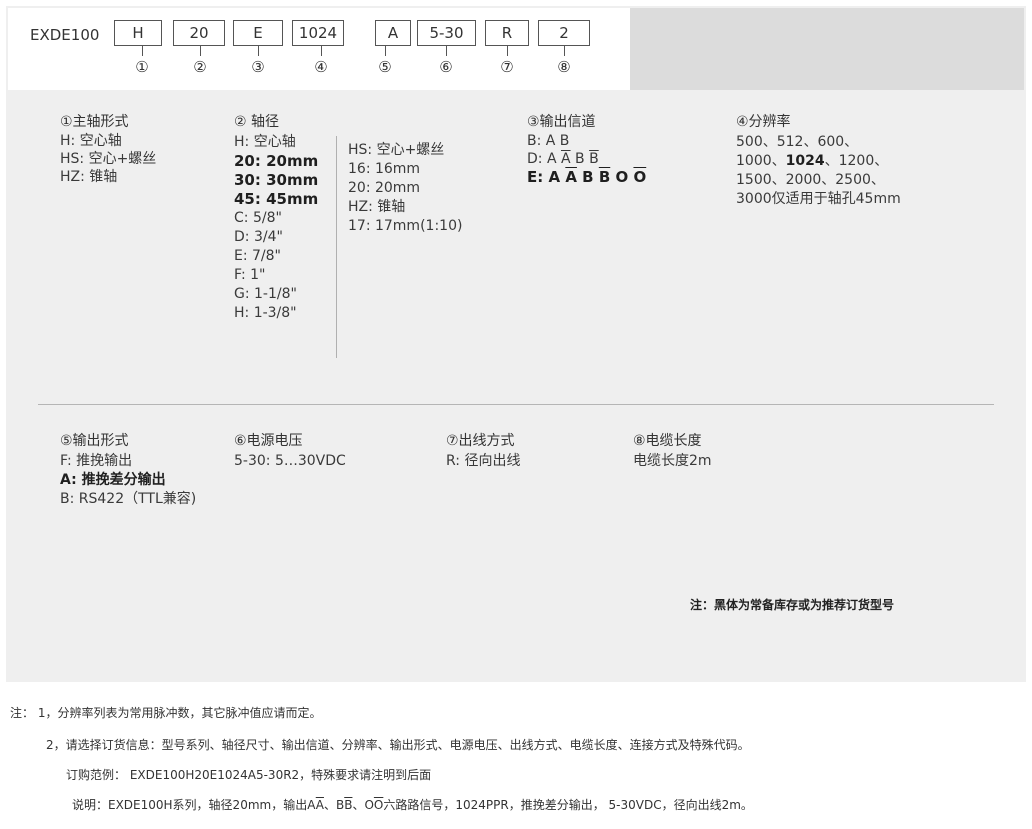 The image size is (1032, 829). Describe the element at coordinates (763, 122) in the screenshot. I see `section-title: ④分辨率` at that location.